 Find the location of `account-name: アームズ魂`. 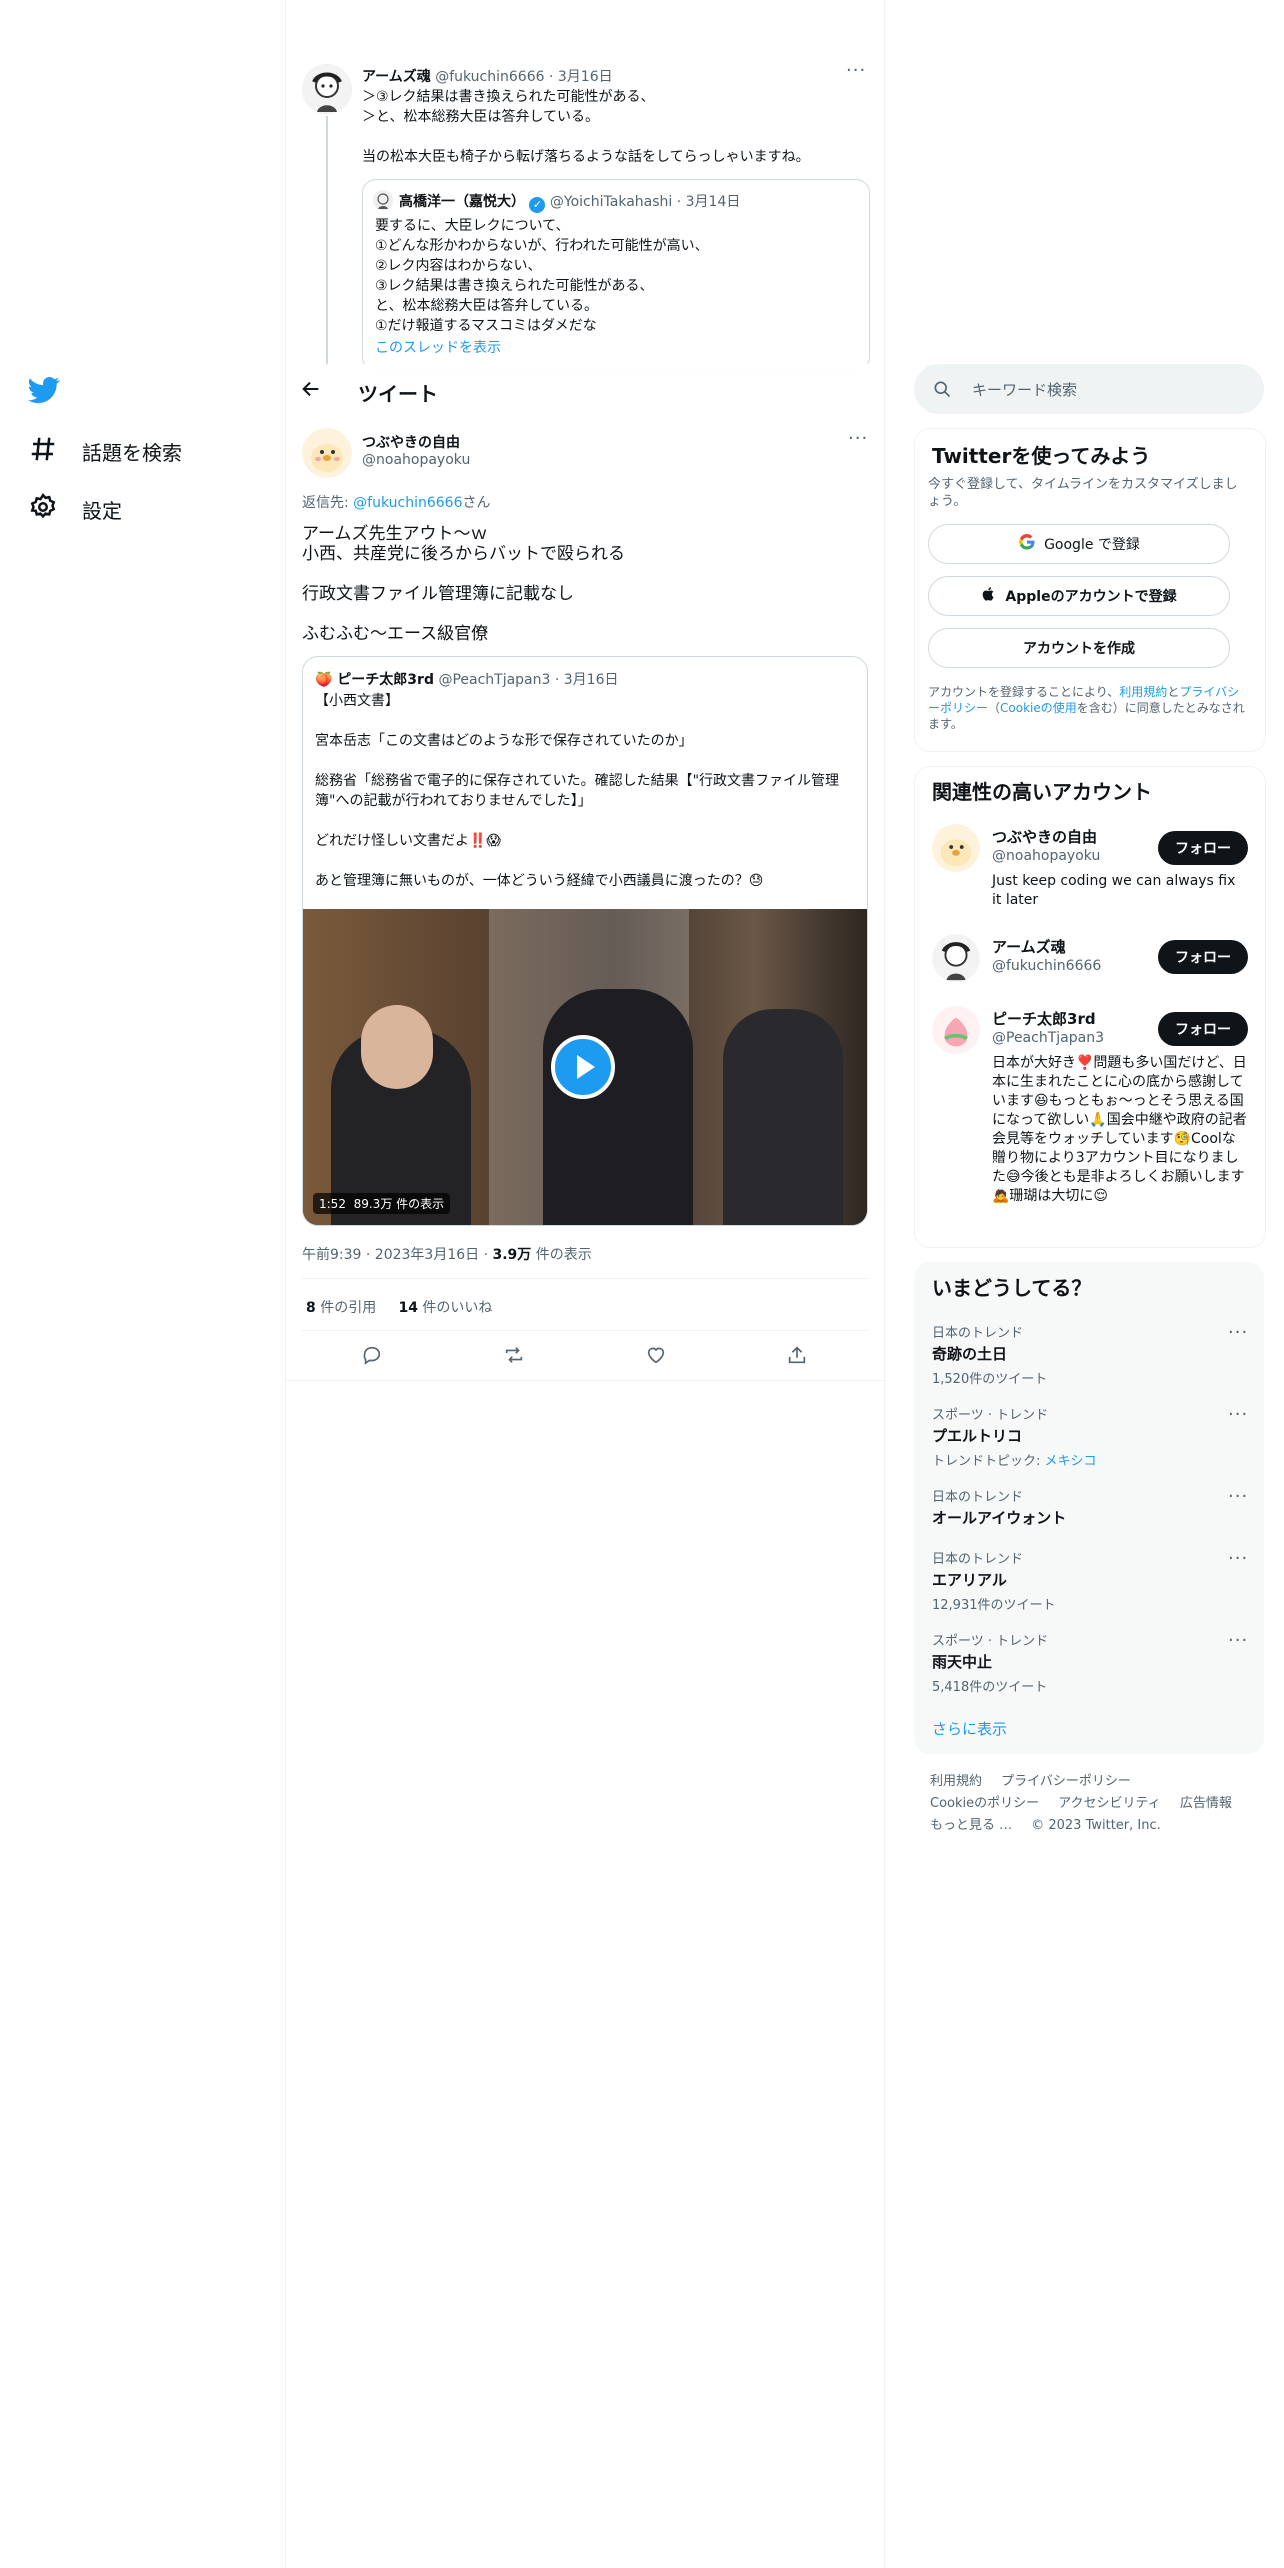

account-name: アームズ魂 is located at coordinates (1029, 946).